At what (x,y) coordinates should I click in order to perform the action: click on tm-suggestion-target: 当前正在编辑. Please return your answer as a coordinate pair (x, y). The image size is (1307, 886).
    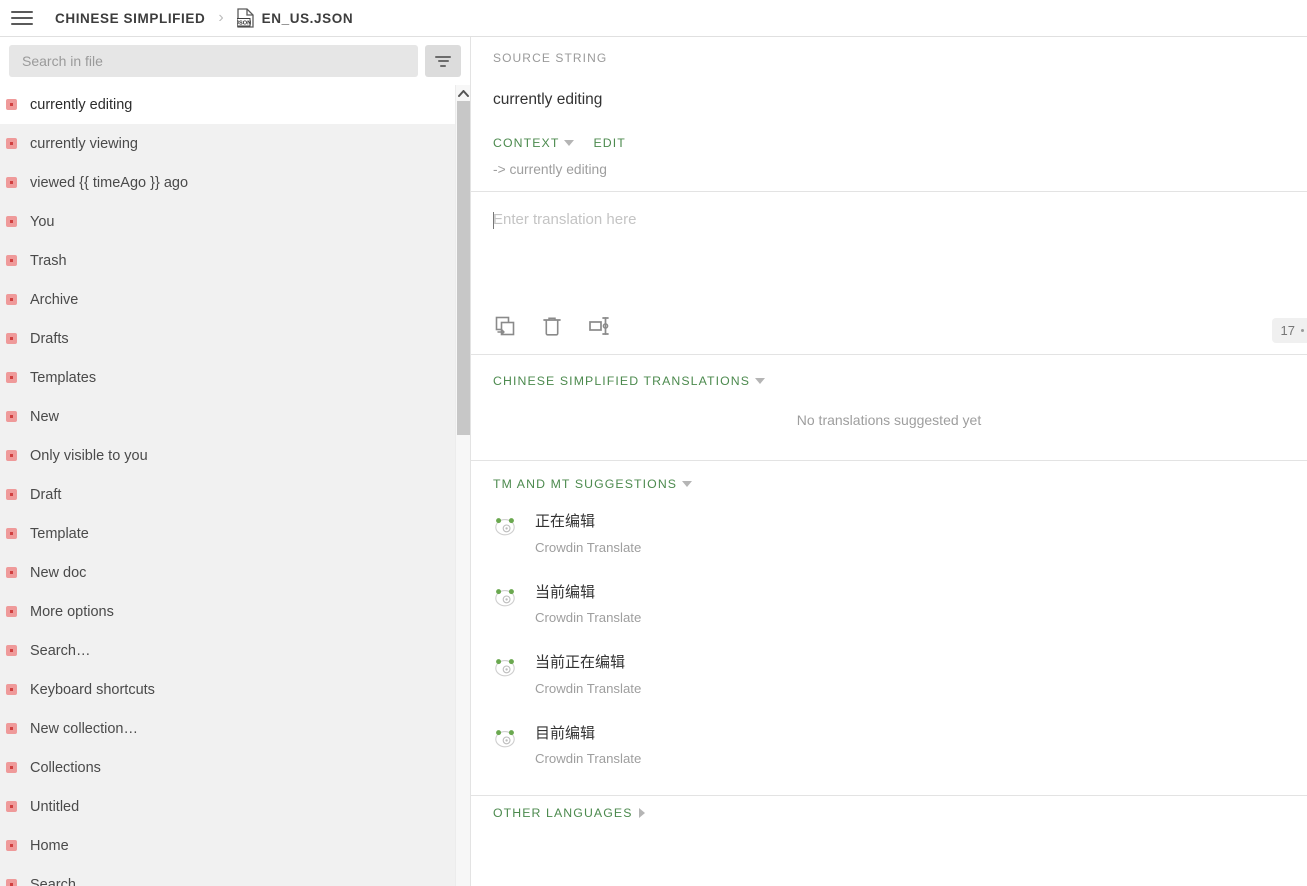
    Looking at the image, I should click on (580, 663).